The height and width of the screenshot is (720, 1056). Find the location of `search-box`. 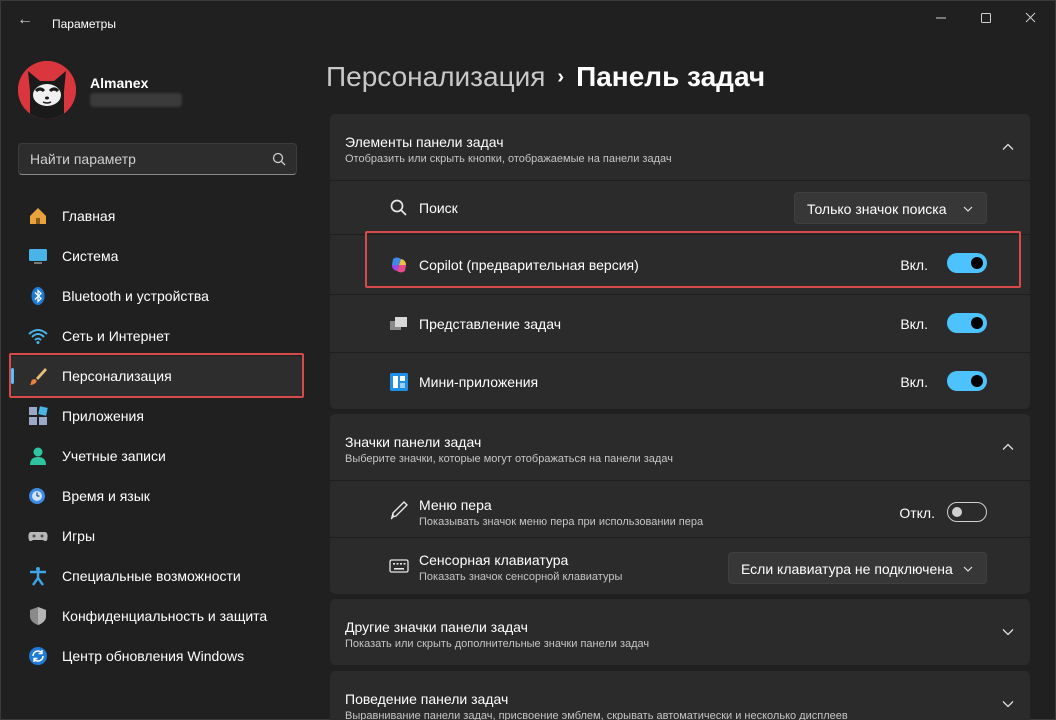

search-box is located at coordinates (157, 159).